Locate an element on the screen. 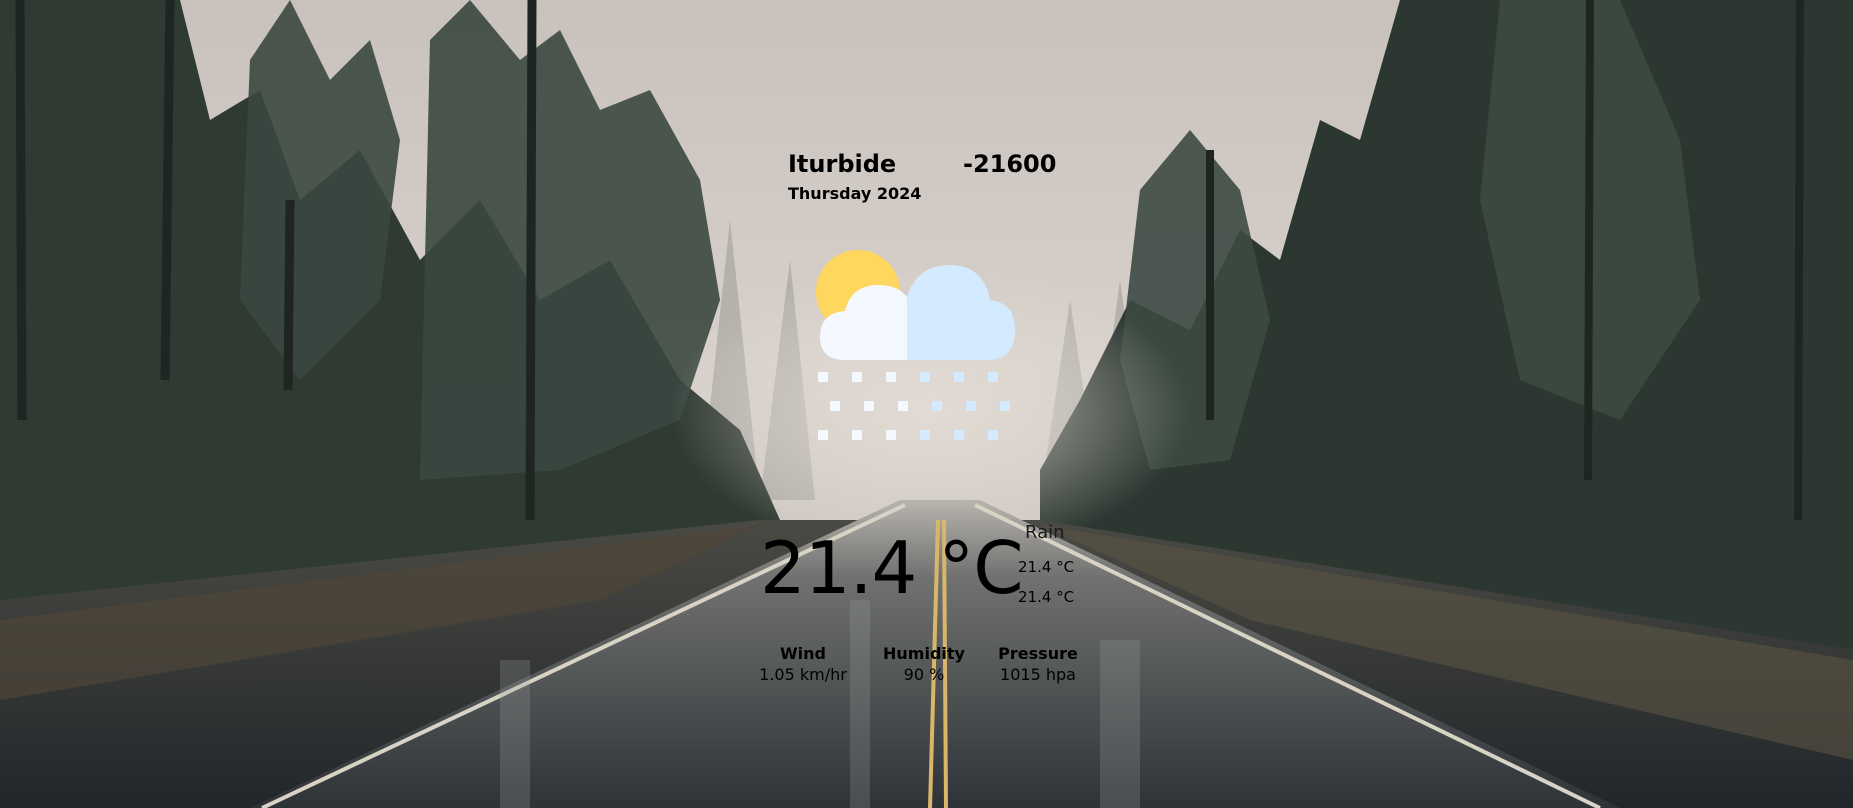 The width and height of the screenshot is (1853, 808). humidity-label: Humidity is located at coordinates (924, 653).